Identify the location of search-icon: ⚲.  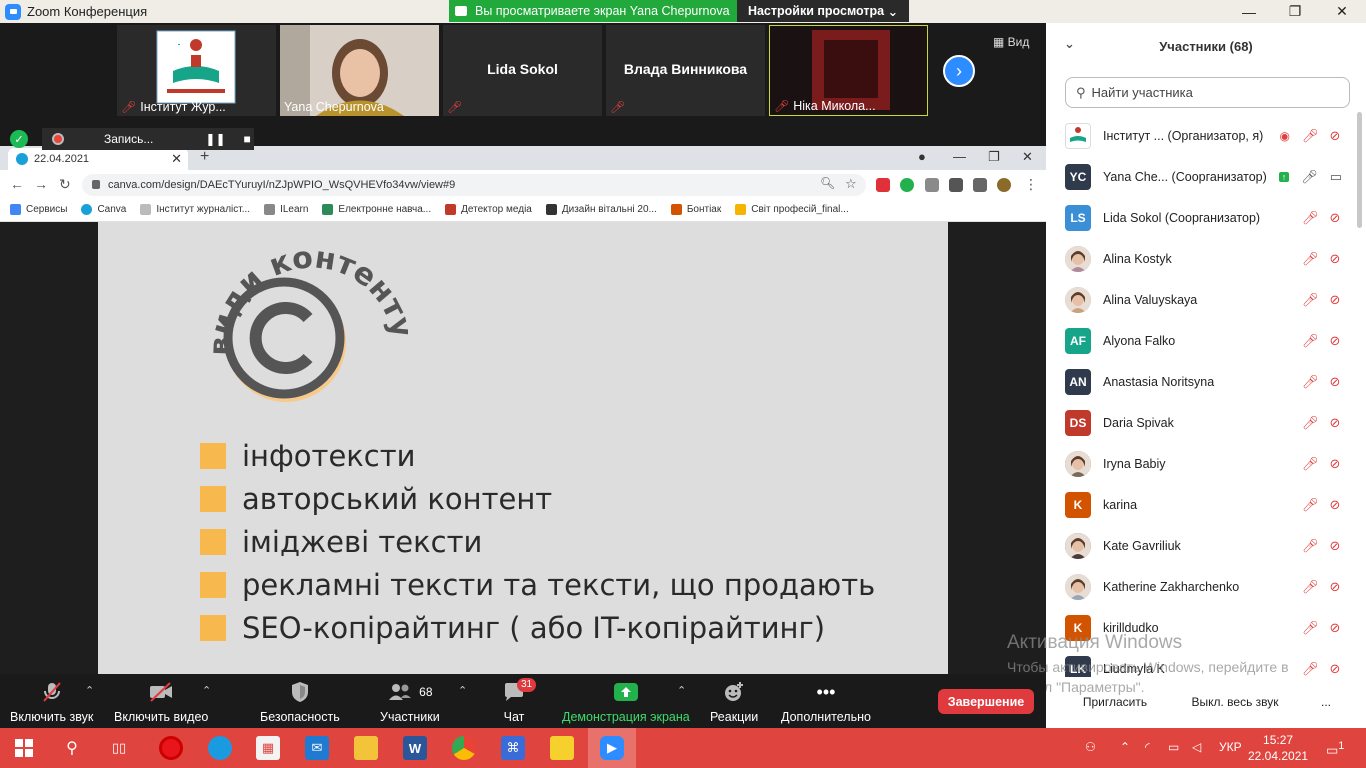
(72, 748).